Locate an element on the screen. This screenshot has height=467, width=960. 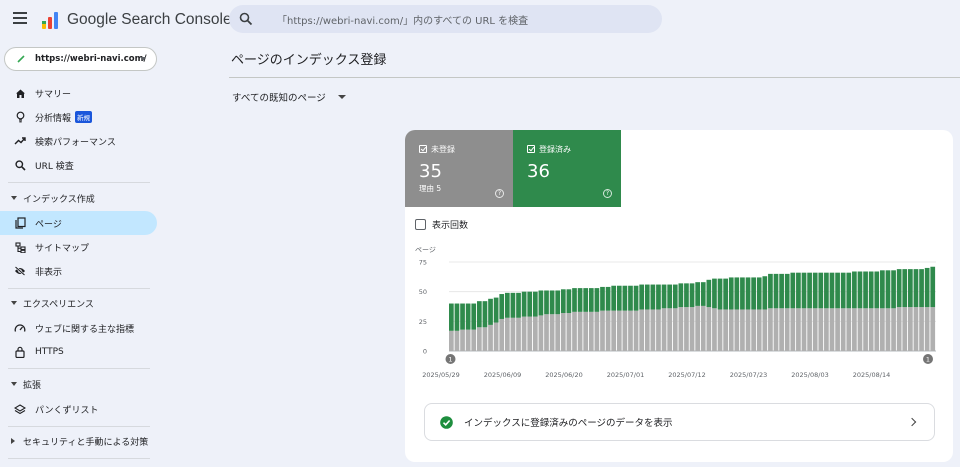
sidebar-item-label: 非表示 is located at coordinates (49, 272).